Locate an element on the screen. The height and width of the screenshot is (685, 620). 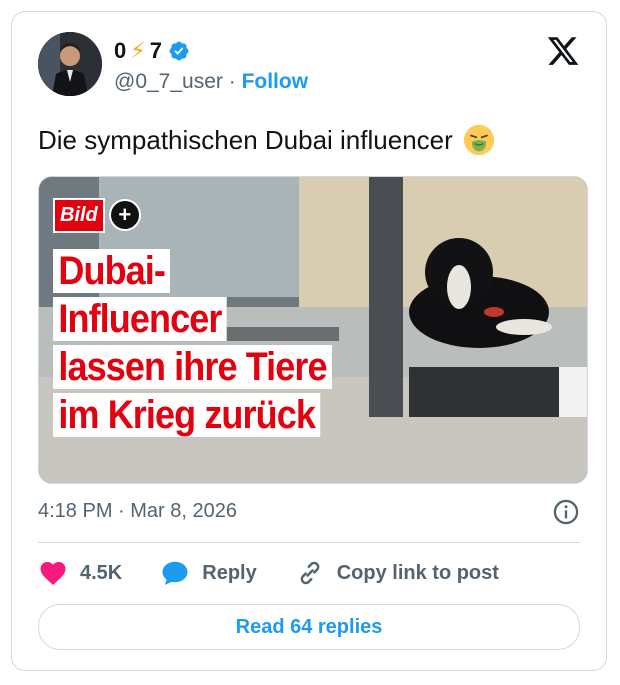
handle: @0_7_user is located at coordinates (168, 81).